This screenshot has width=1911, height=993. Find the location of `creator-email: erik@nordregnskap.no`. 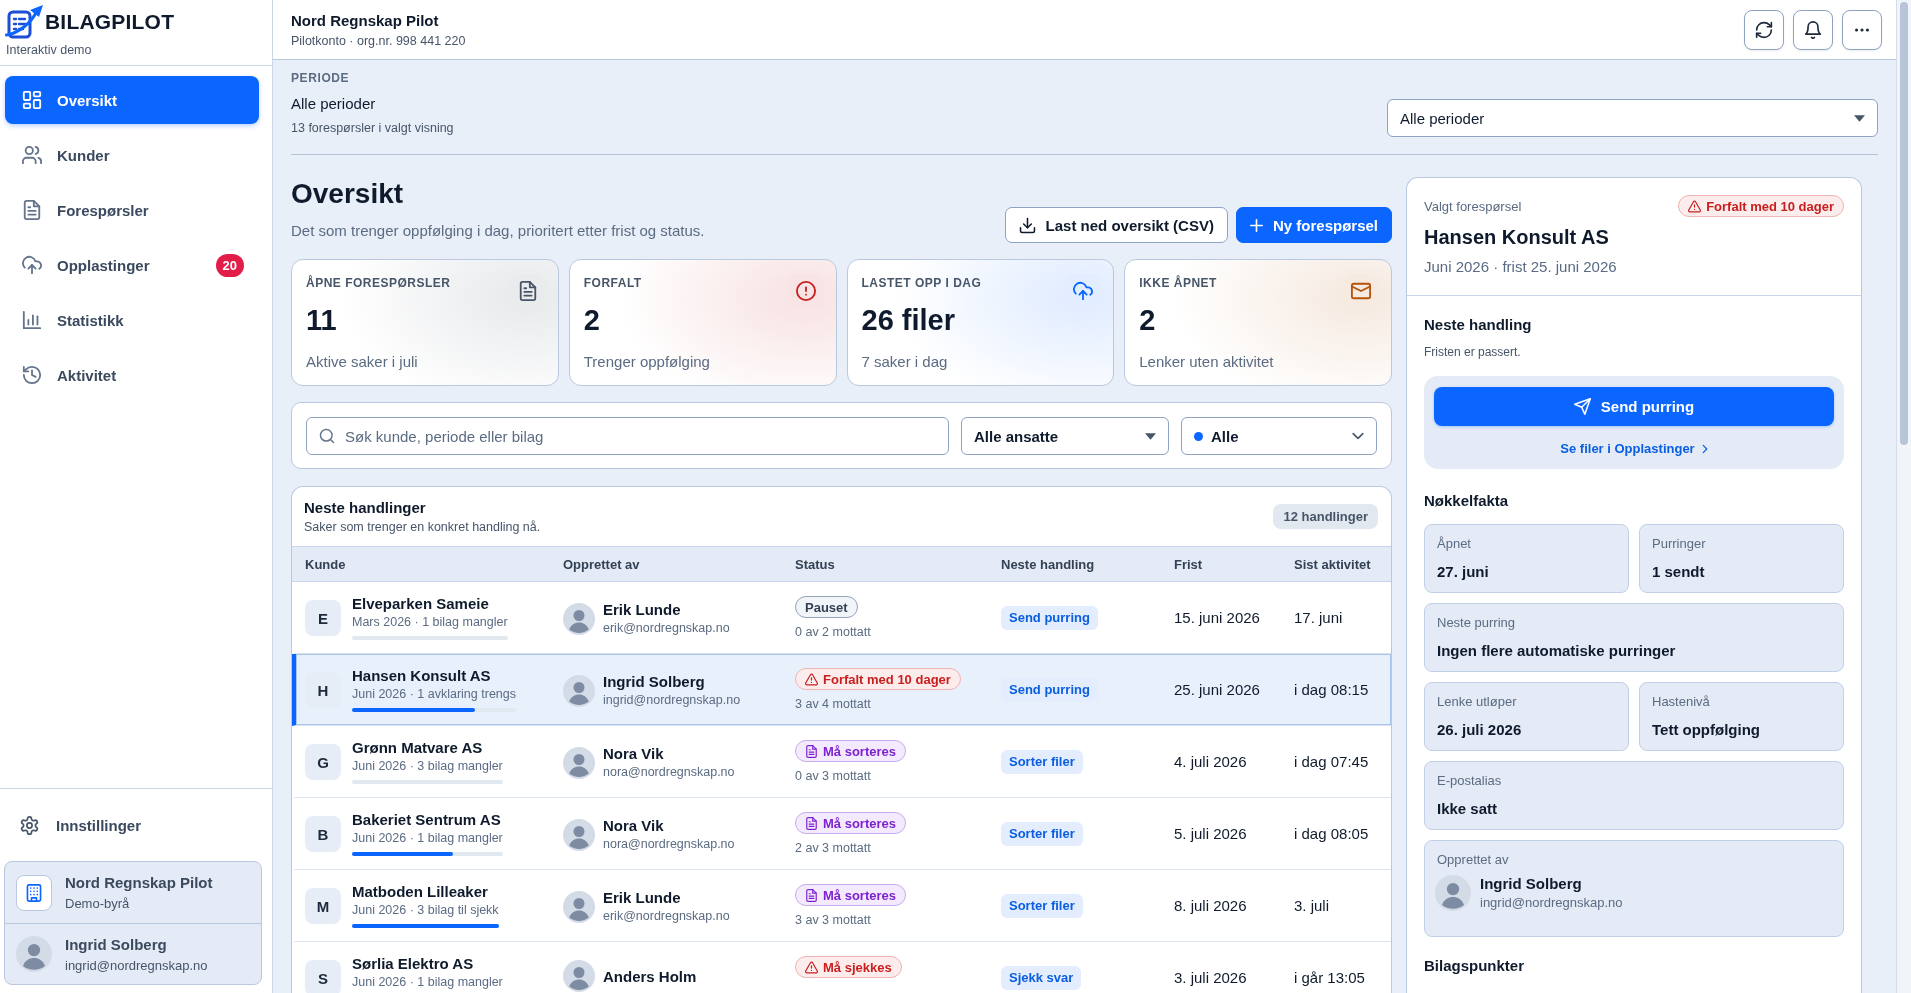

creator-email: erik@nordregnskap.no is located at coordinates (666, 628).